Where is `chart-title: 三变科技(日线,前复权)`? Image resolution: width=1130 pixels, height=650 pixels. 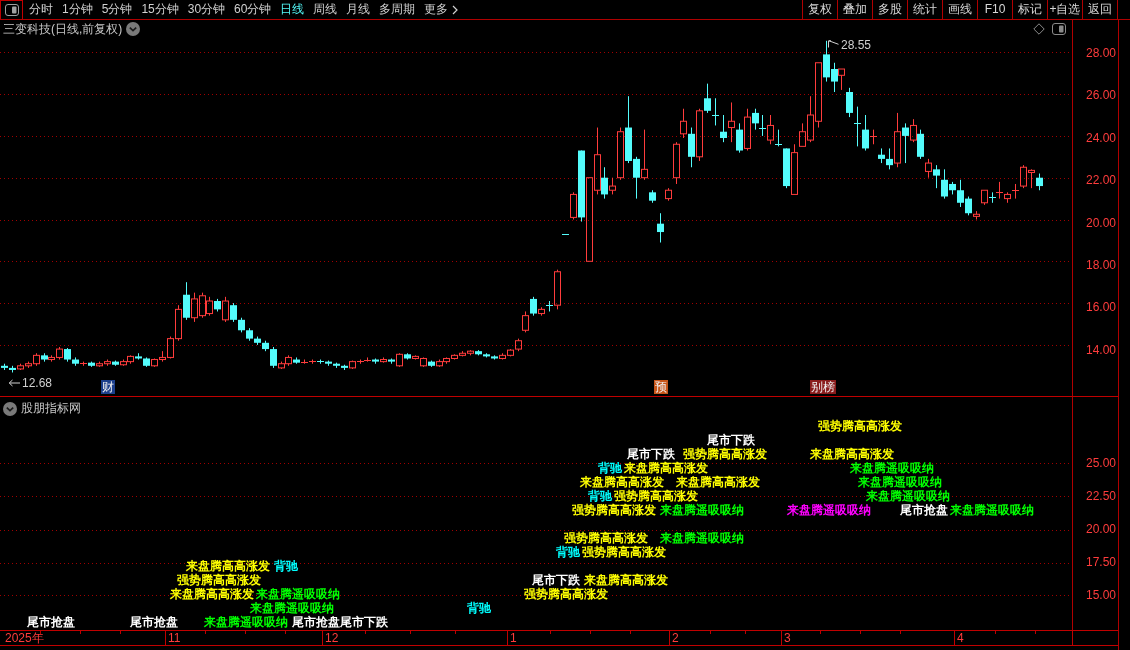 chart-title: 三变科技(日线,前复权) is located at coordinates (63, 29).